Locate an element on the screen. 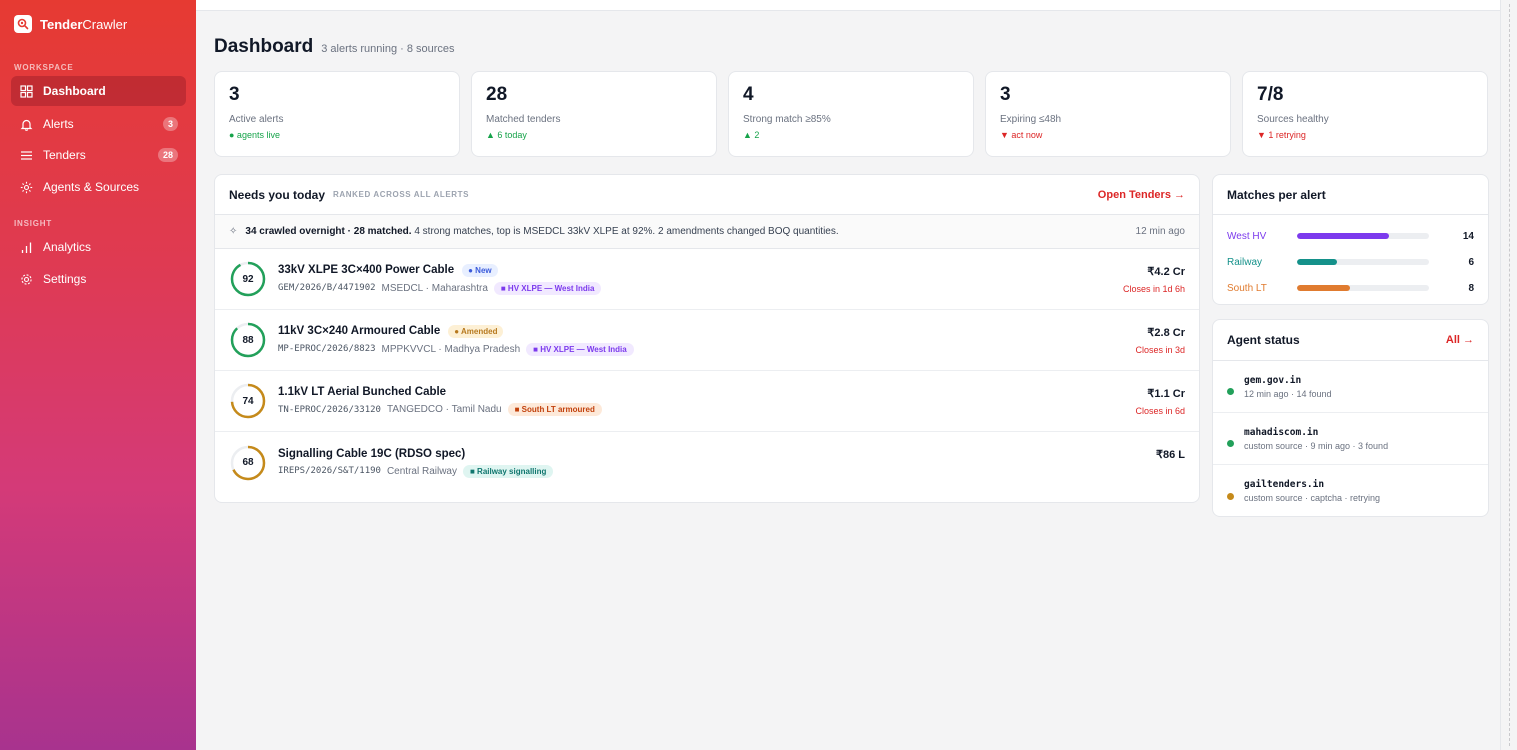 This screenshot has height=750, width=1517. stat-card-strong-match: 4 Strong match ≥85% ▲ 2 is located at coordinates (851, 114).